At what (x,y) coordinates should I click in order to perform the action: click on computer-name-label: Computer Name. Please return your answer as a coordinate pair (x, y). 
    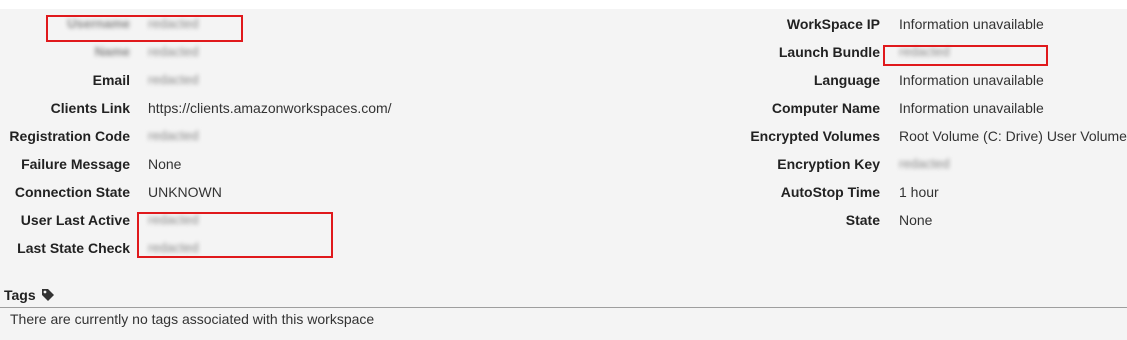
    Looking at the image, I should click on (825, 108).